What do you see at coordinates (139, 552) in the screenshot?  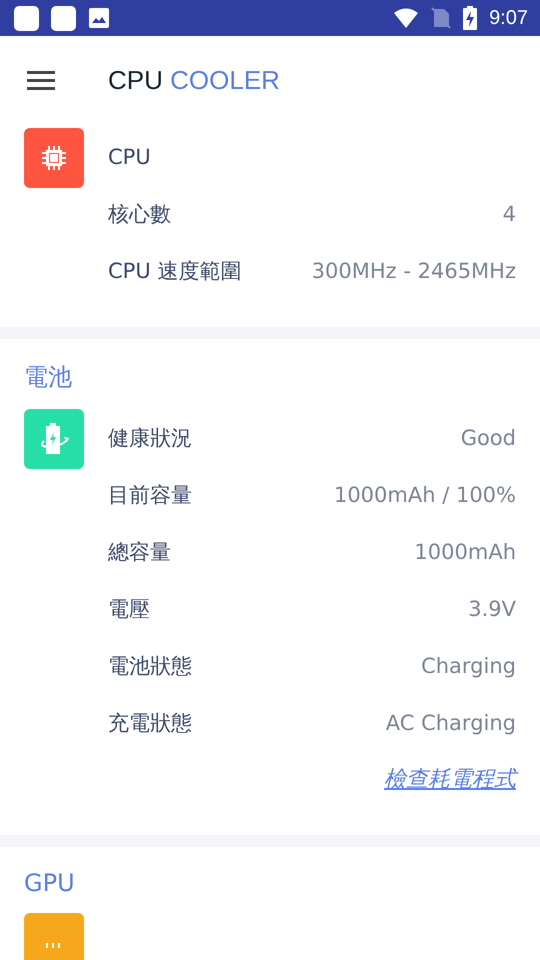 I see `info-label: 總容量` at bounding box center [139, 552].